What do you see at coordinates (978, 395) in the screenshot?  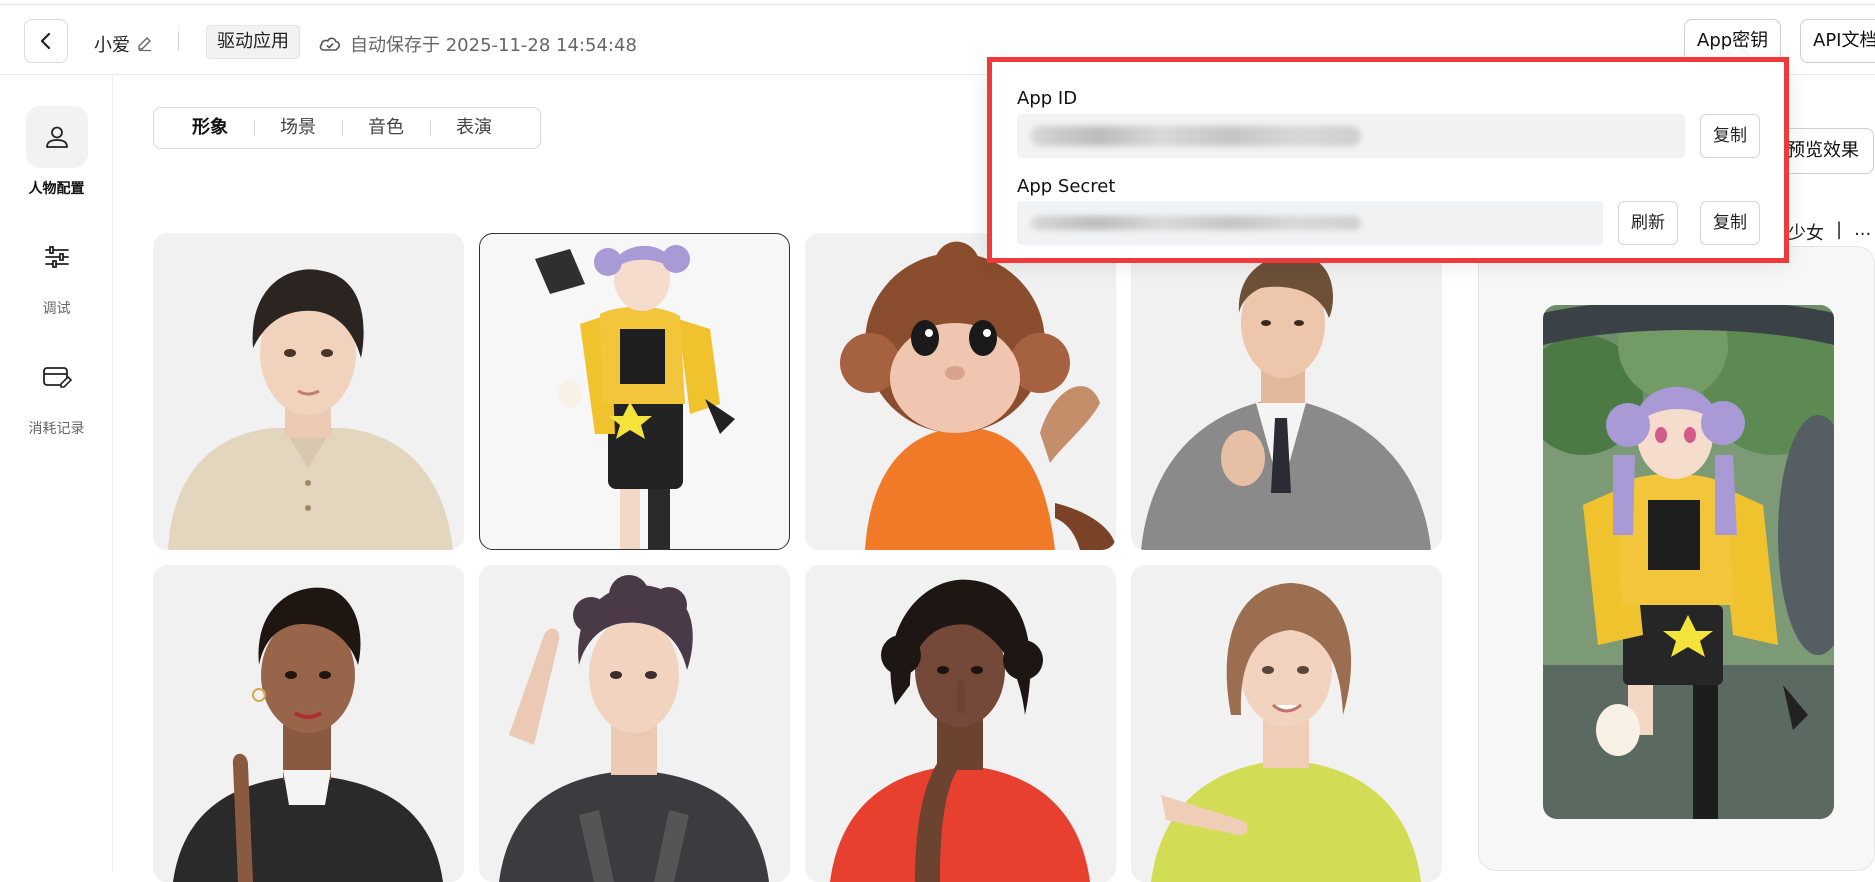 I see `avatar-cartoon-monkey` at bounding box center [978, 395].